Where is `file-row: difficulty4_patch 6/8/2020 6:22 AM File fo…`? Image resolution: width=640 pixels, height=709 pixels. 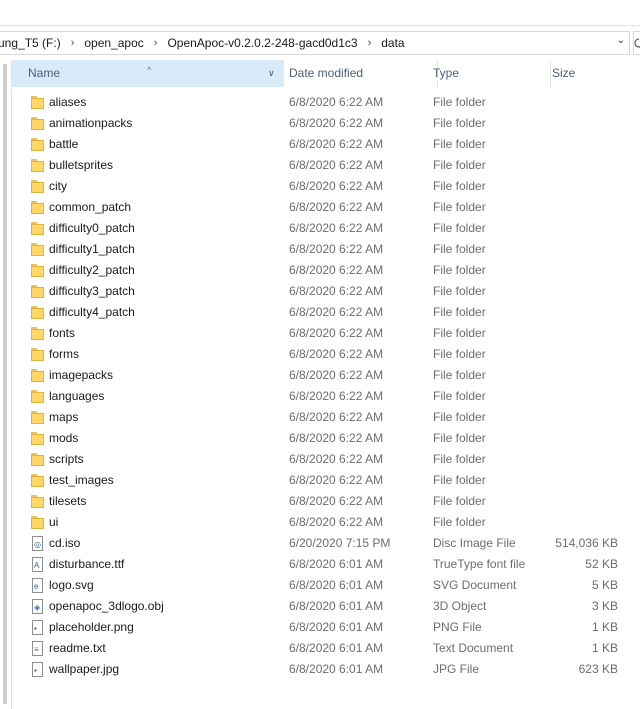 file-row: difficulty4_patch 6/8/2020 6:22 AM File fo… is located at coordinates (326, 312).